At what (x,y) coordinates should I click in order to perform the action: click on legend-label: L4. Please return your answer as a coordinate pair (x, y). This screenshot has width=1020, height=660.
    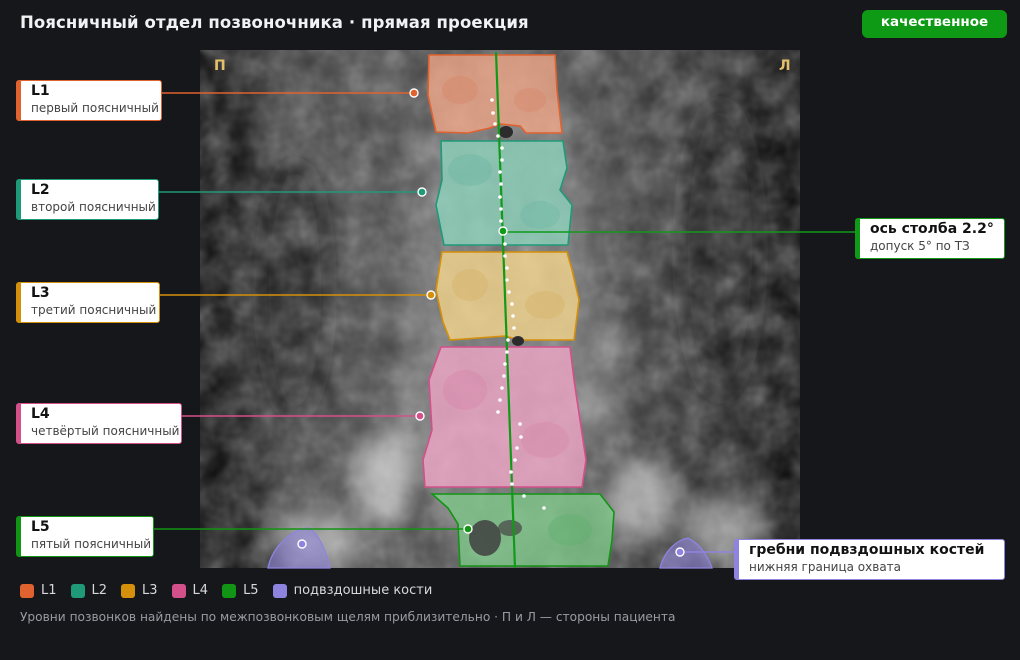
    Looking at the image, I should click on (200, 590).